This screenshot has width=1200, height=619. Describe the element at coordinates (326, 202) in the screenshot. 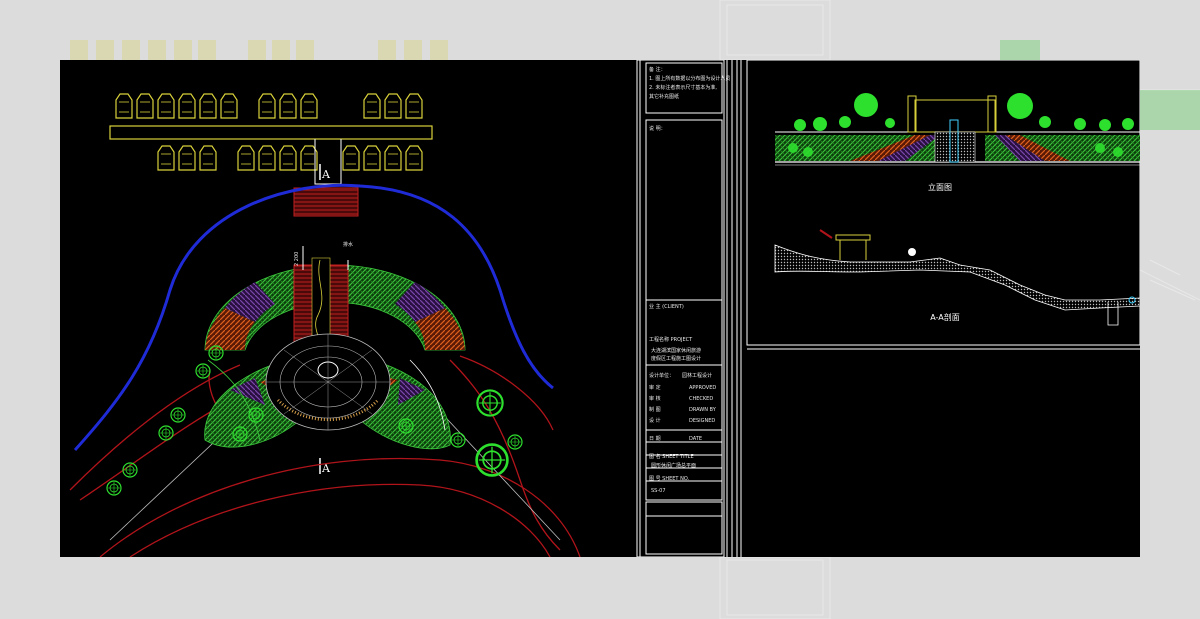

I see `entrance-steps` at that location.